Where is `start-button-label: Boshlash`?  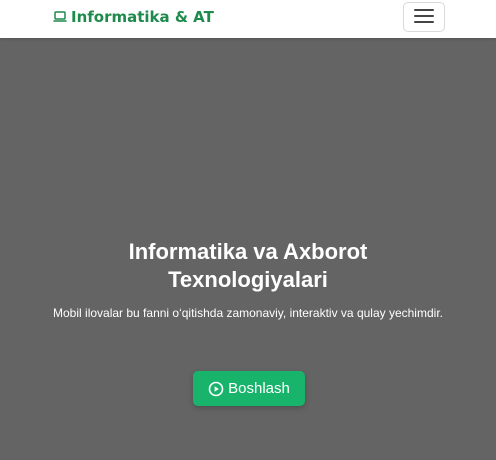
start-button-label: Boshlash is located at coordinates (259, 388).